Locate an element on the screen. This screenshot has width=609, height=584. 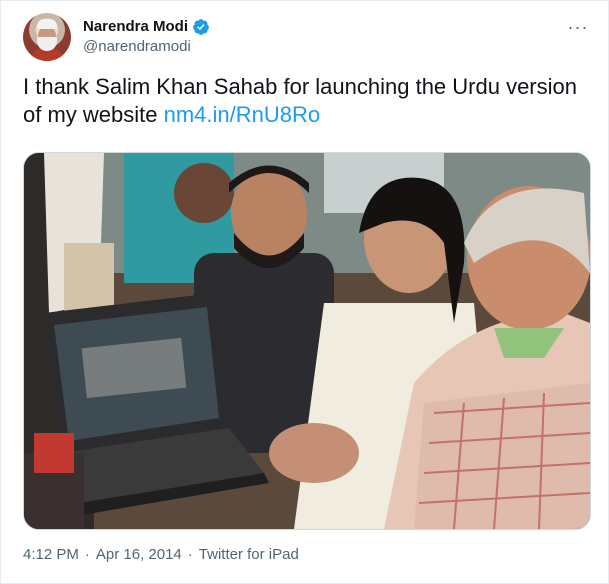
tweet-time: 4:12 PM is located at coordinates (51, 555).